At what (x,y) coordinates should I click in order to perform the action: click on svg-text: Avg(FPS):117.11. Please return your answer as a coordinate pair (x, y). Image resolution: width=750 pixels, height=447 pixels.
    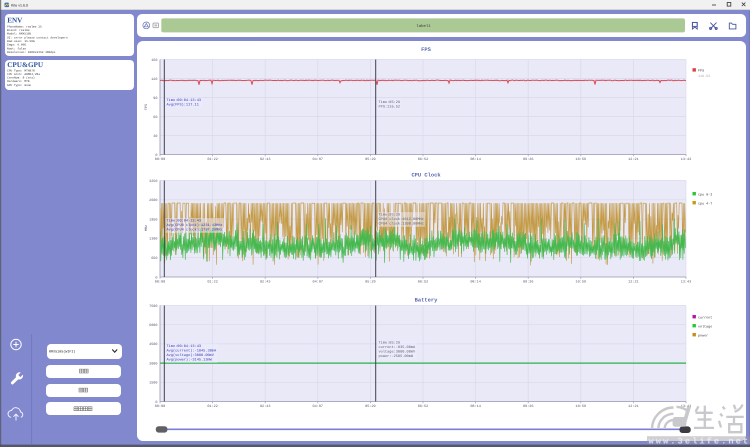
    Looking at the image, I should click on (183, 105).